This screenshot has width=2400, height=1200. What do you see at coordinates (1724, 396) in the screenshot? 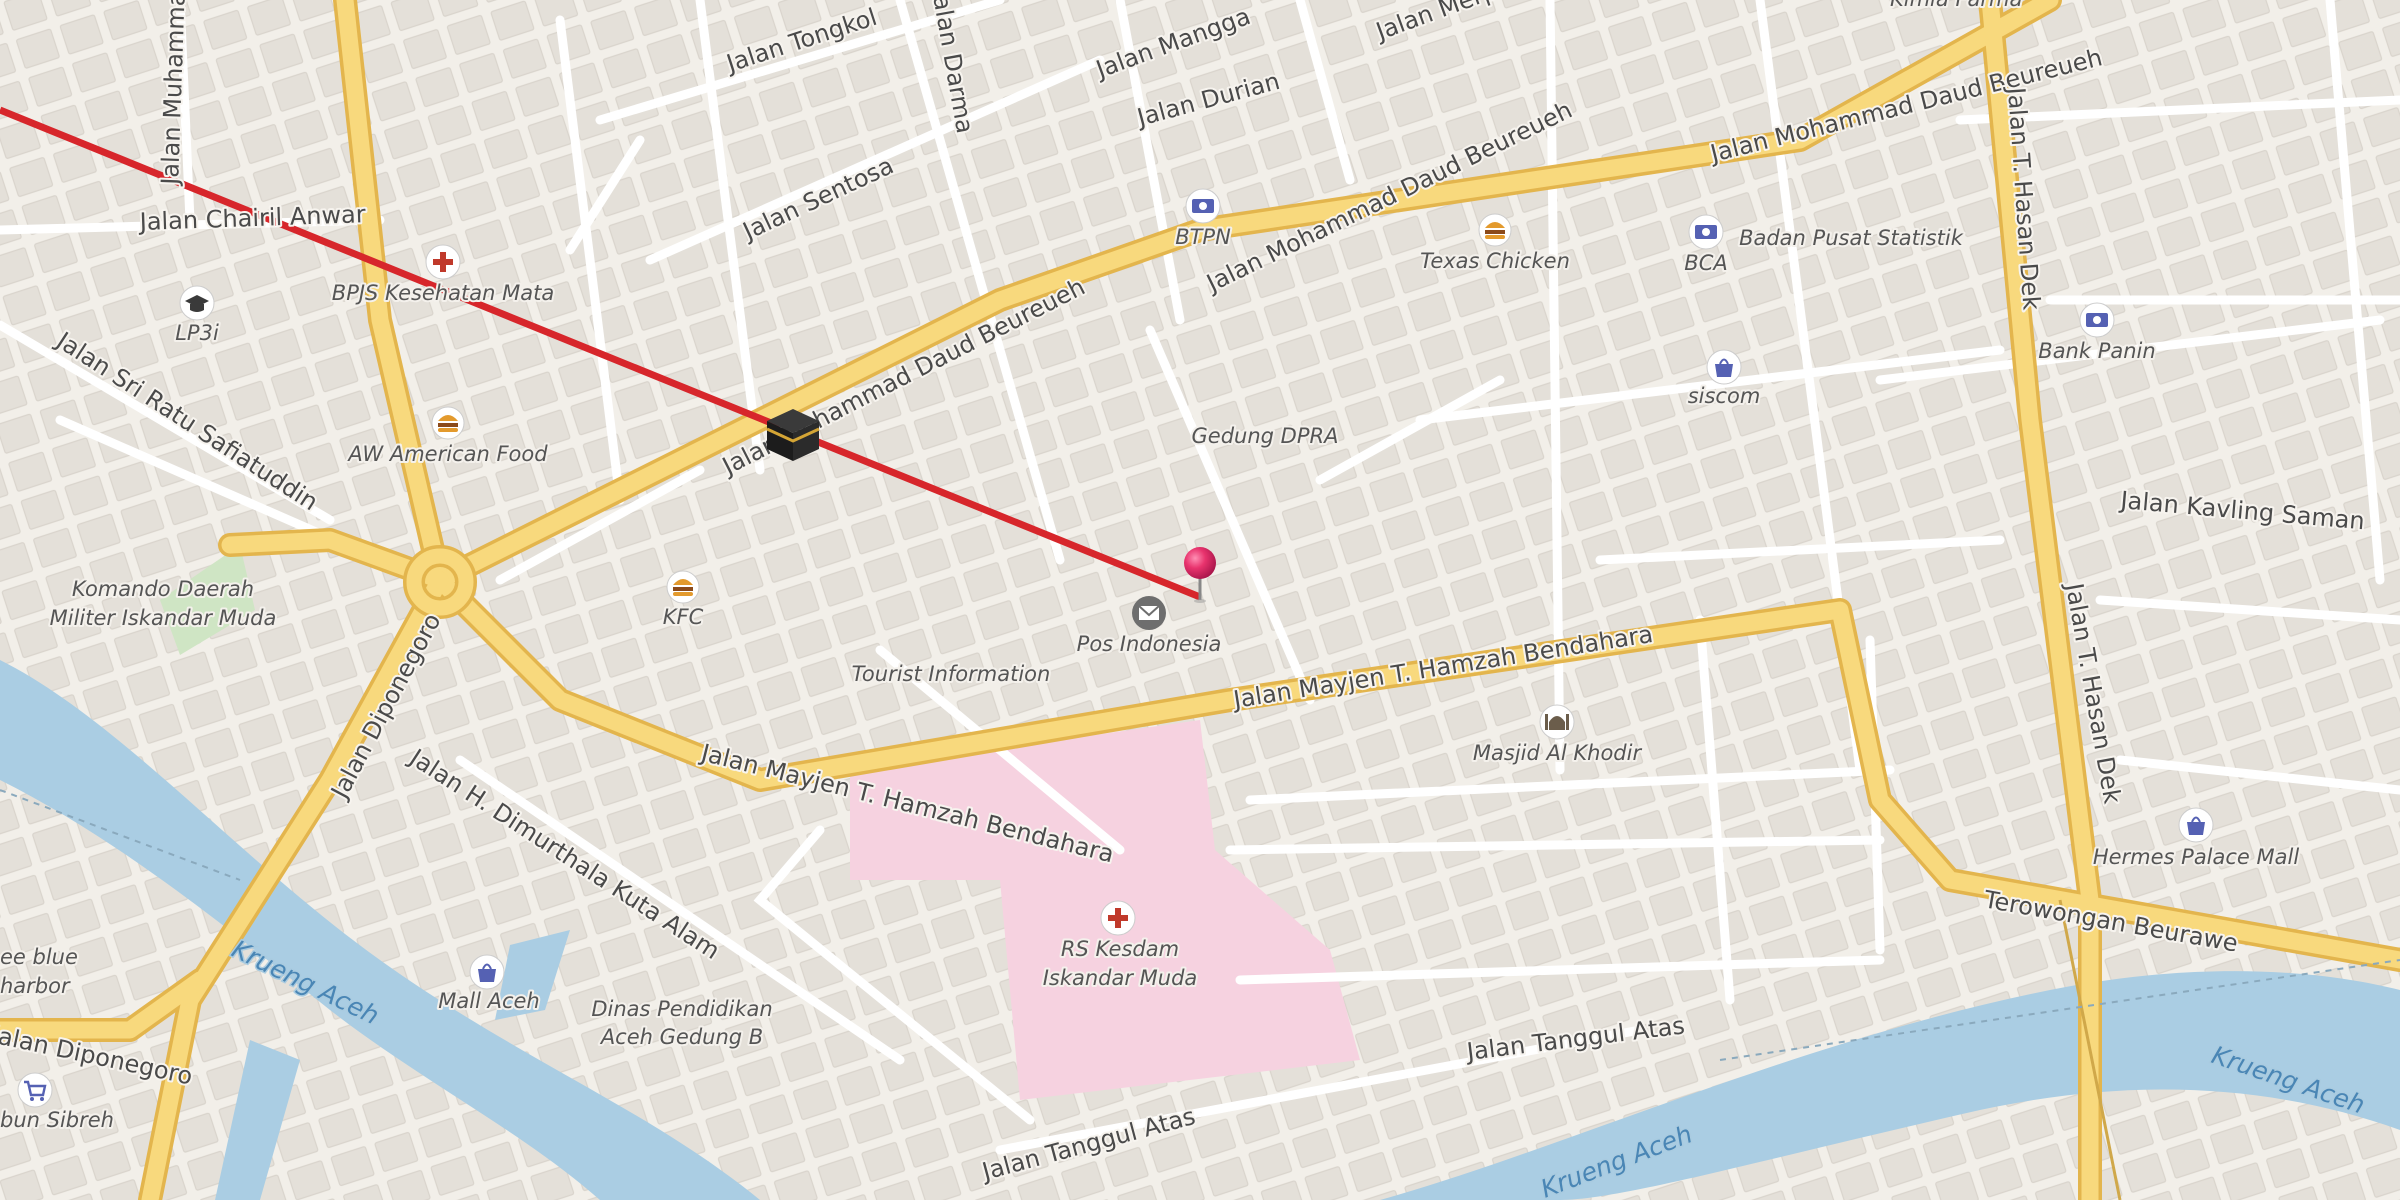
I see `place-label-siscom: siscom` at bounding box center [1724, 396].